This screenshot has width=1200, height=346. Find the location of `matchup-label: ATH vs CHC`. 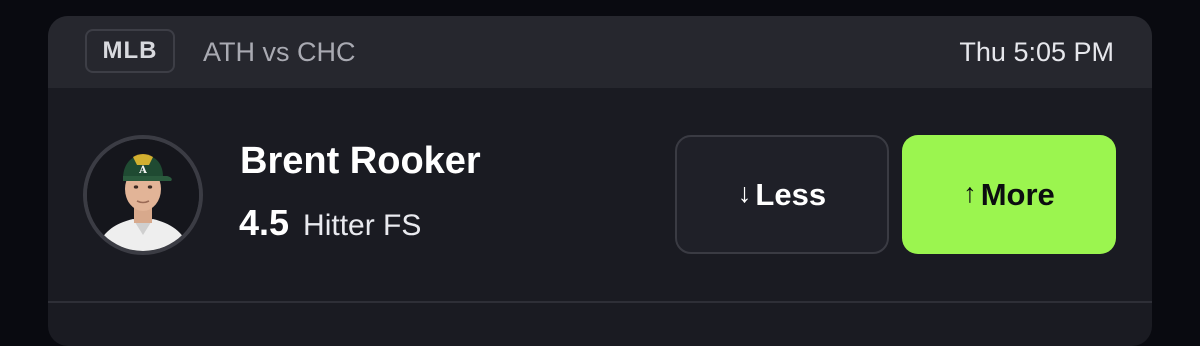

matchup-label: ATH vs CHC is located at coordinates (279, 52).